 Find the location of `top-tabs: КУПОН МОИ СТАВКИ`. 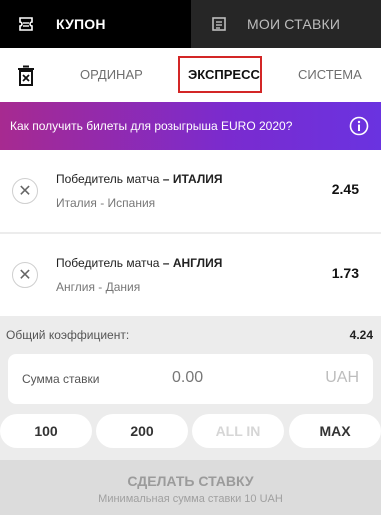

top-tabs: КУПОН МОИ СТАВКИ is located at coordinates (190, 24).